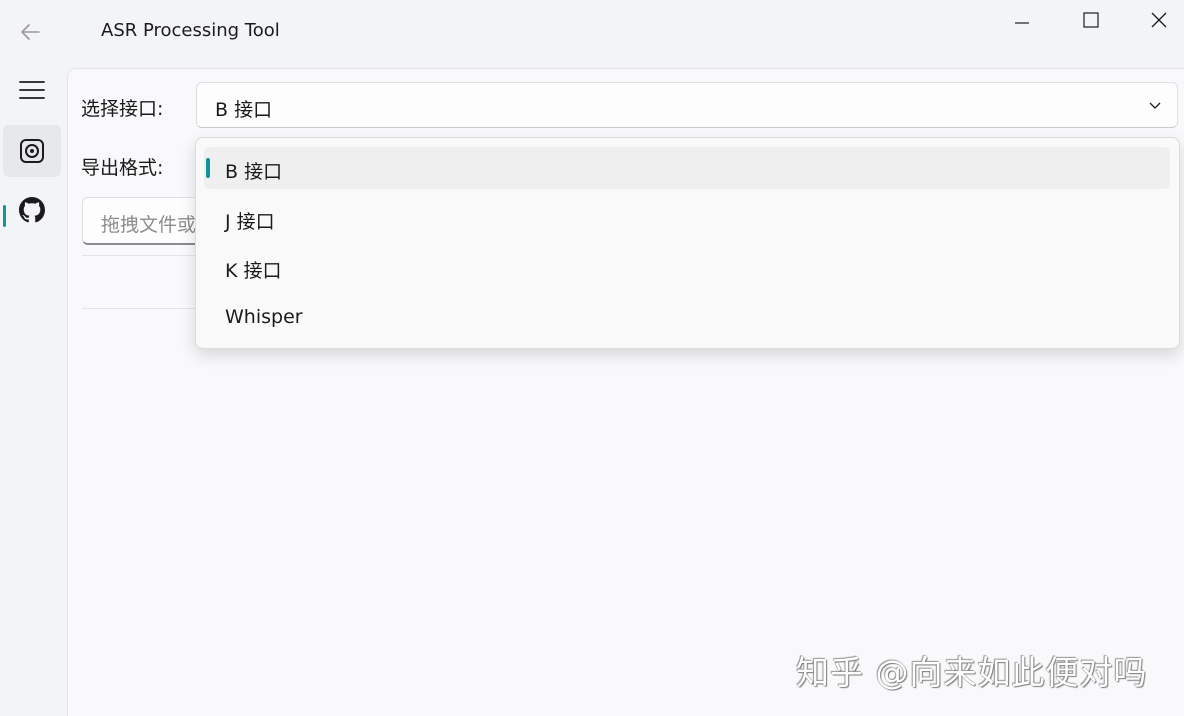 The image size is (1184, 716). I want to click on target-icon, so click(32, 151).